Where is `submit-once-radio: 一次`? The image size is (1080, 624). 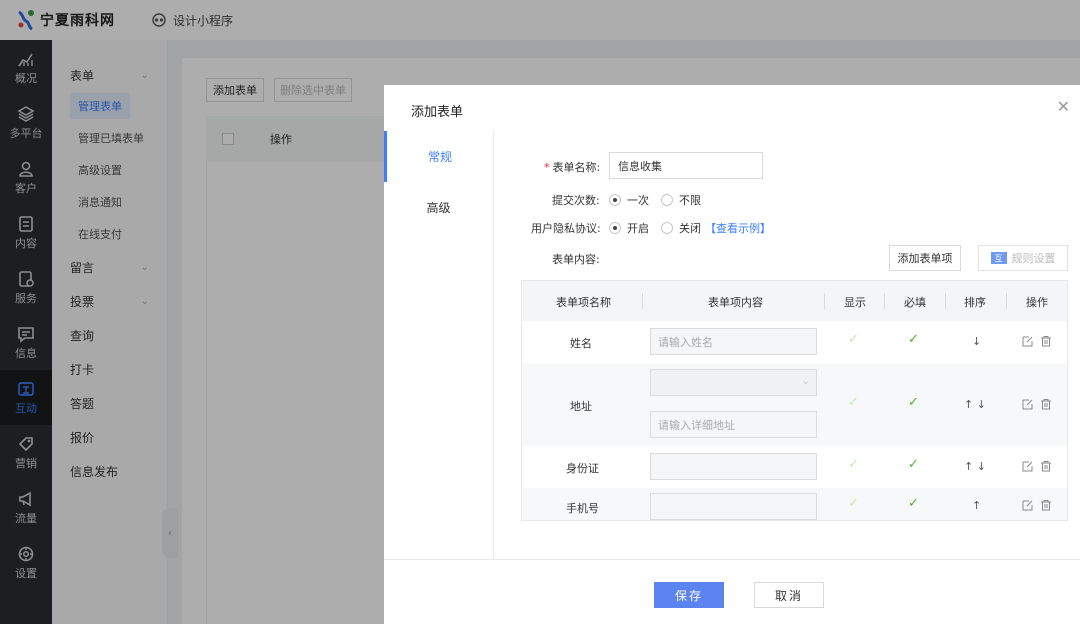 submit-once-radio: 一次 is located at coordinates (629, 200).